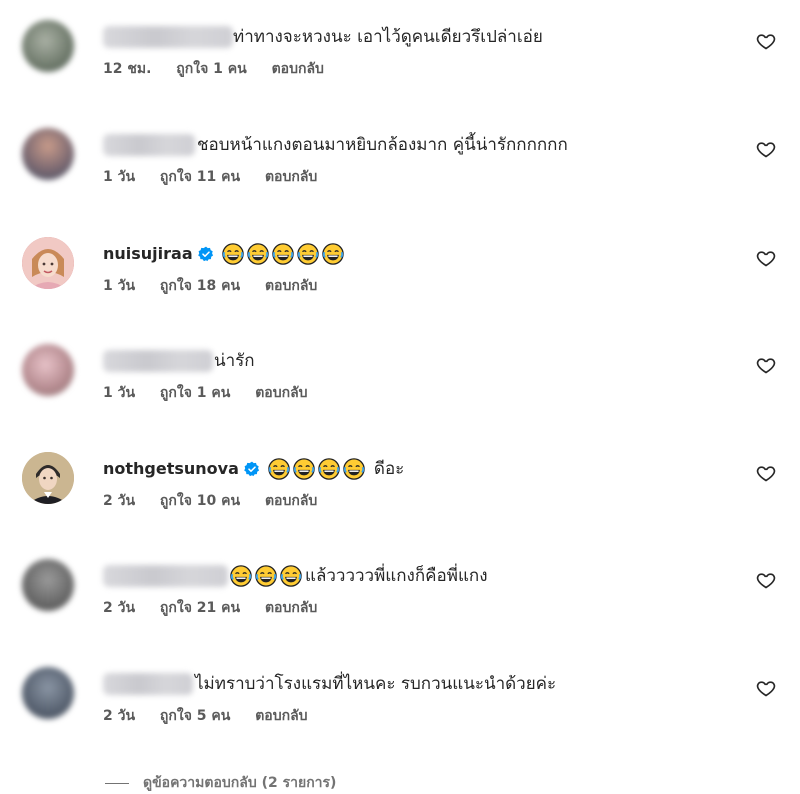 Image resolution: width=800 pixels, height=794 pixels. Describe the element at coordinates (148, 254) in the screenshot. I see `comment-username: nuisujiraa` at that location.